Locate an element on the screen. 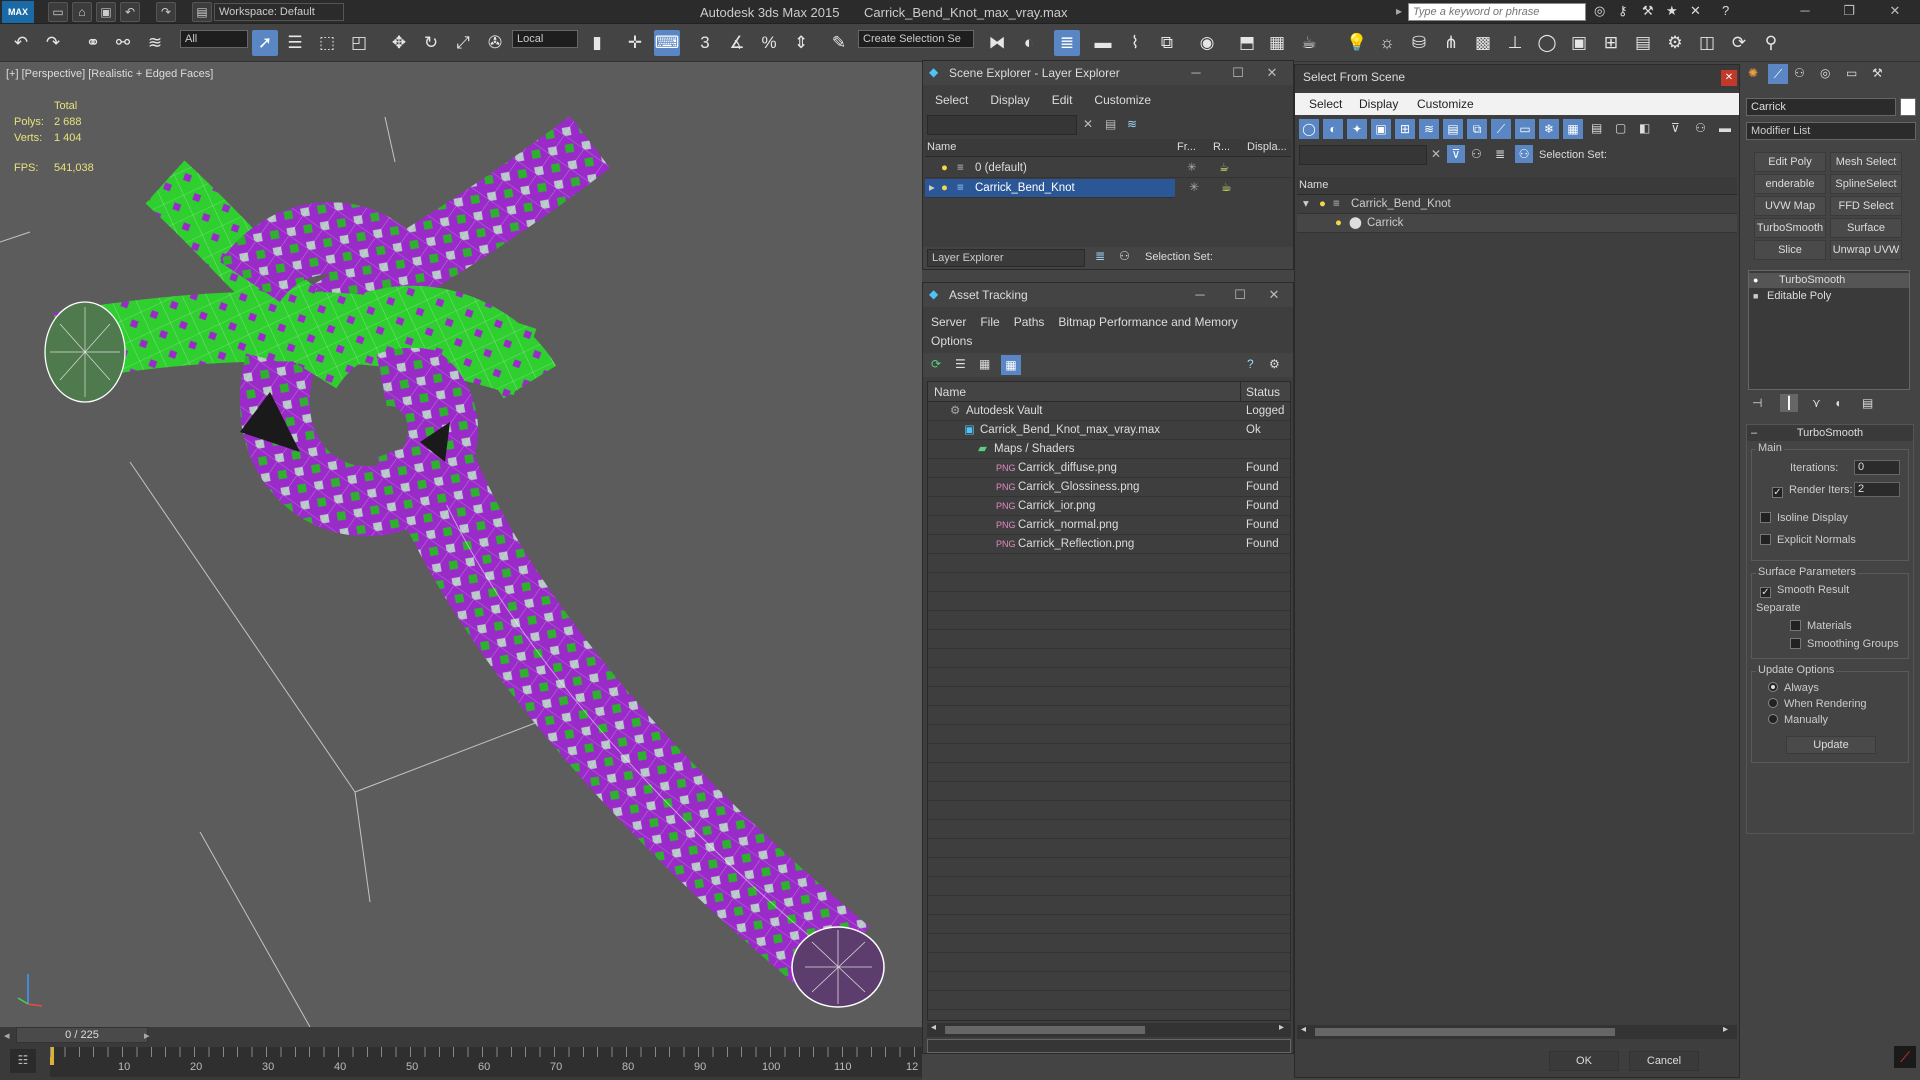  update-button: Update is located at coordinates (1831, 745).